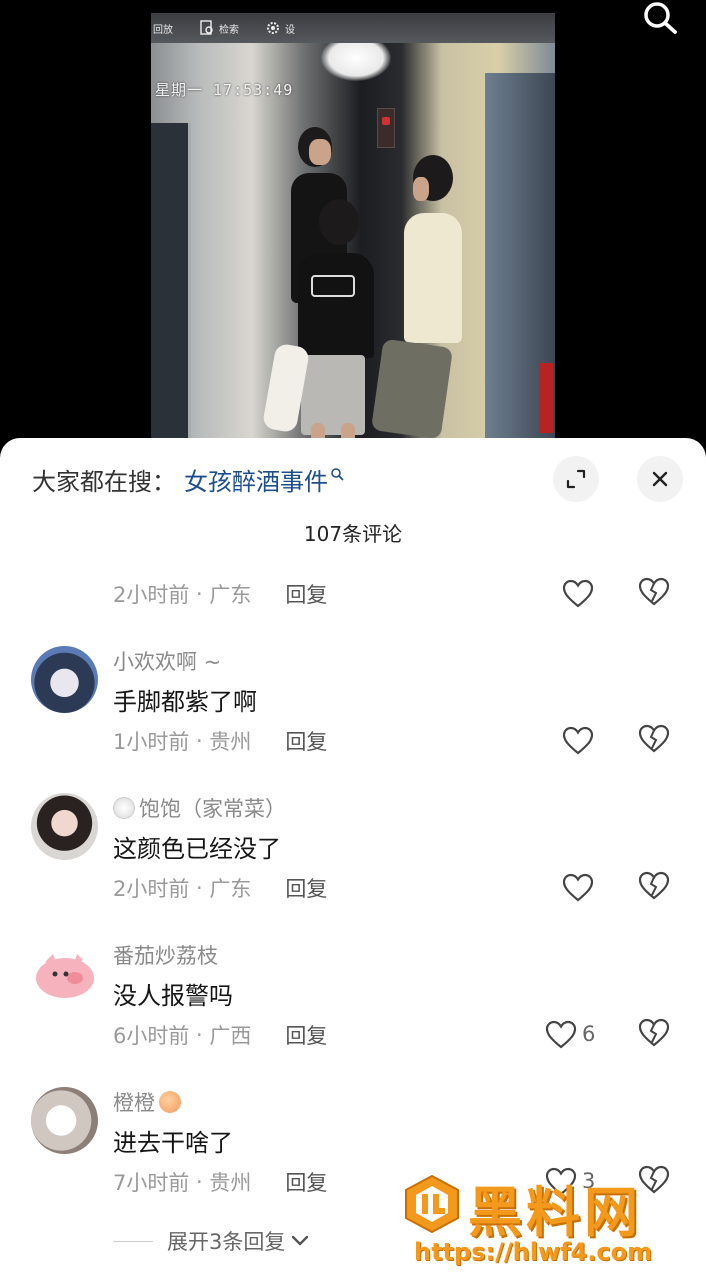  I want to click on comment-time: 7小时前, so click(151, 1183).